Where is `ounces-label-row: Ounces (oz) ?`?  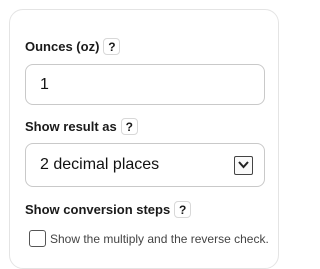 ounces-label-row: Ounces (oz) ? is located at coordinates (73, 46).